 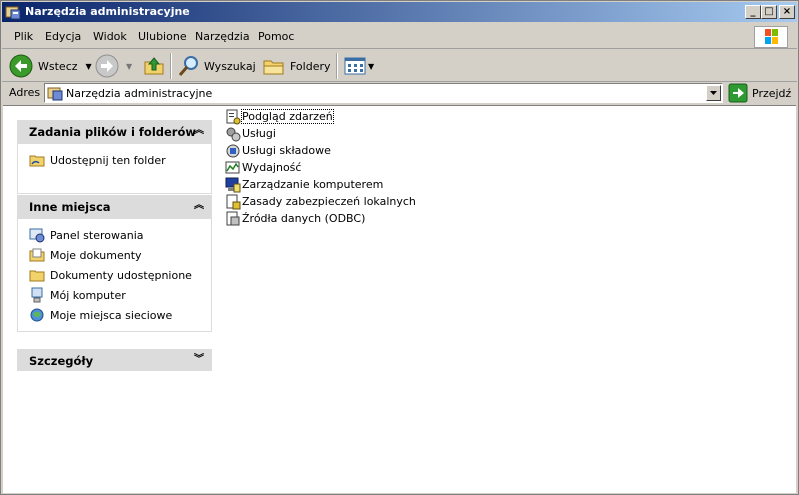 What do you see at coordinates (310, 66) in the screenshot?
I see `folders-label: Foldery` at bounding box center [310, 66].